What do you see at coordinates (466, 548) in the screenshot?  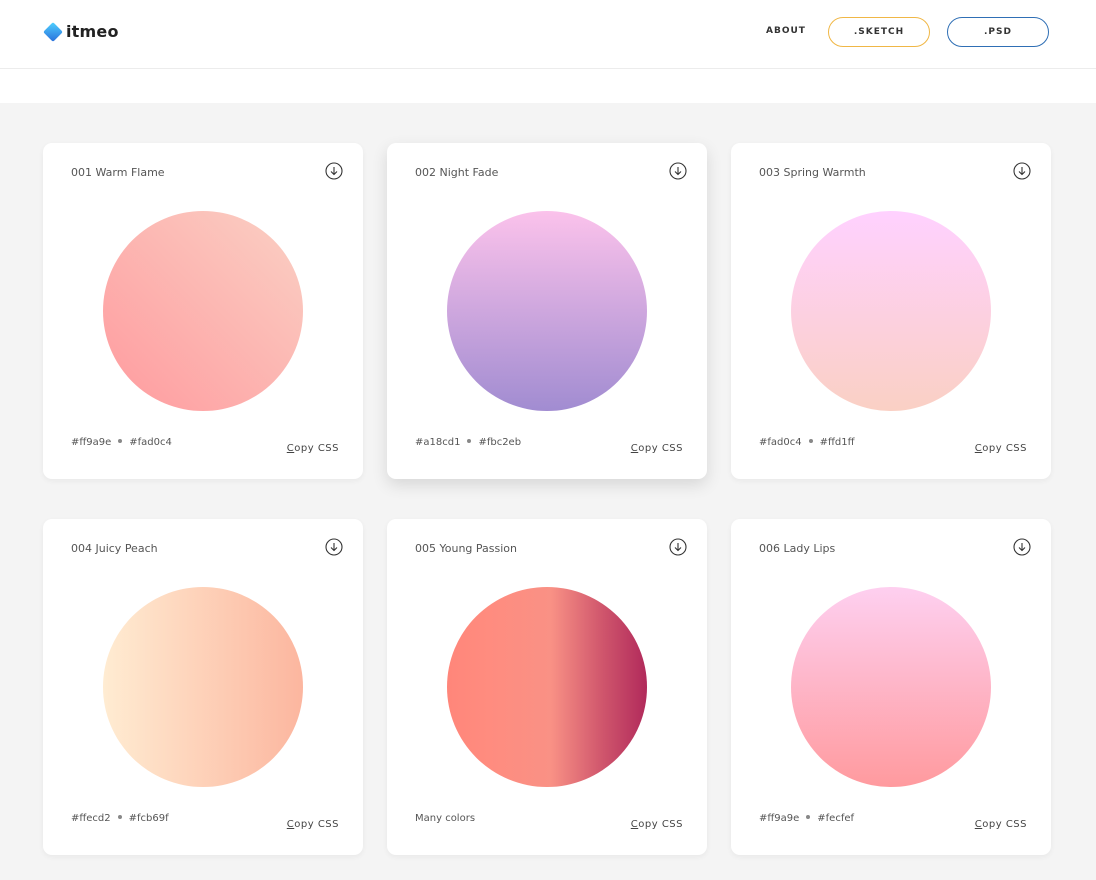 I see `card-title: 005 Young Passion` at bounding box center [466, 548].